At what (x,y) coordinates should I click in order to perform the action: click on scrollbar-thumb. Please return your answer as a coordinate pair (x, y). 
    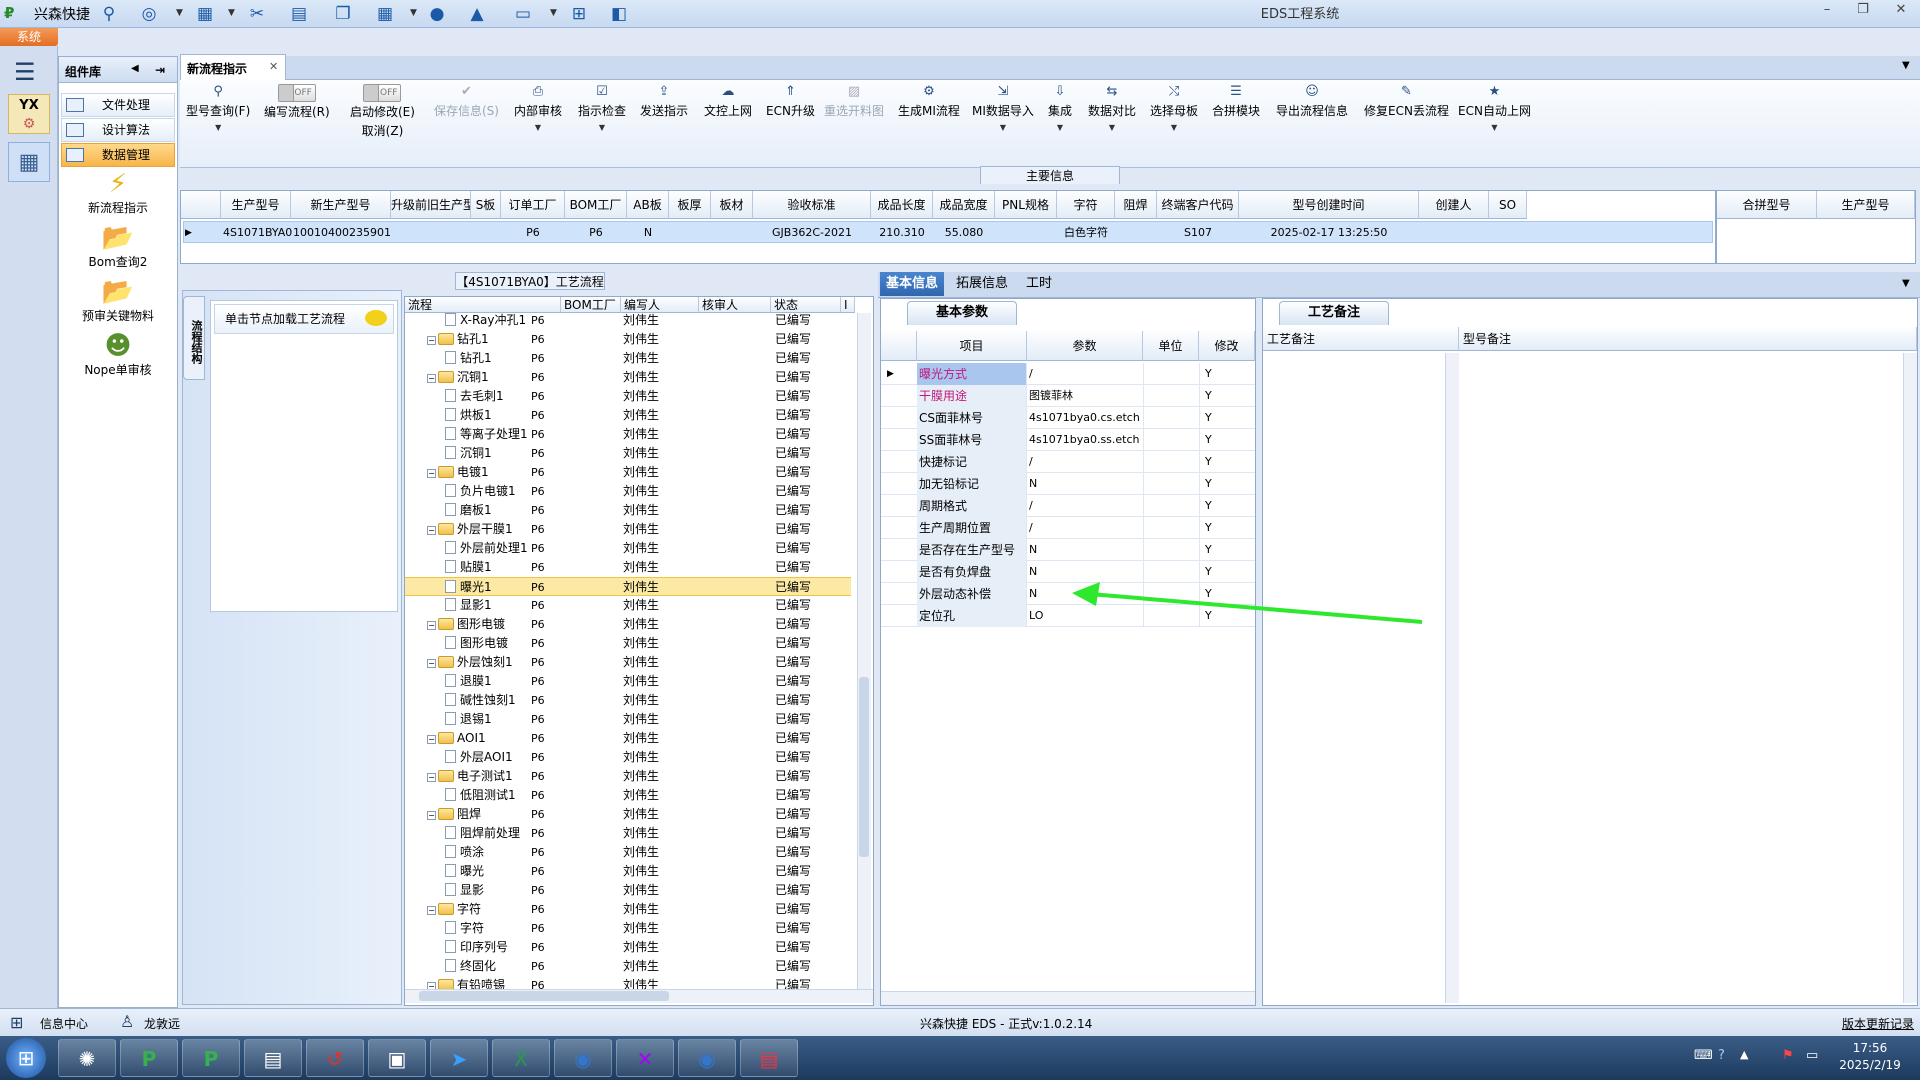
    Looking at the image, I should click on (544, 996).